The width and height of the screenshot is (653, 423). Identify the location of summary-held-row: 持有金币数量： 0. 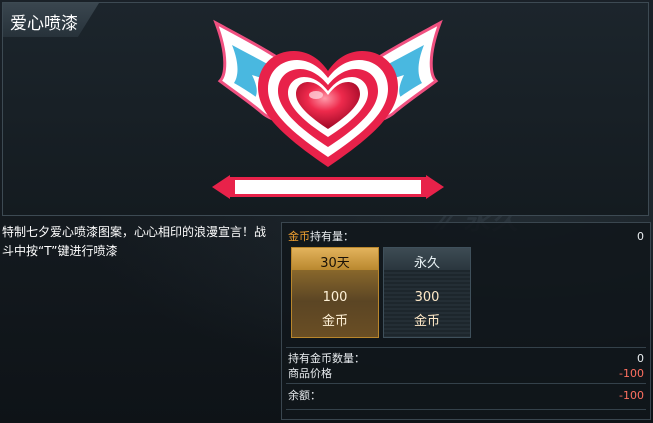
(466, 359).